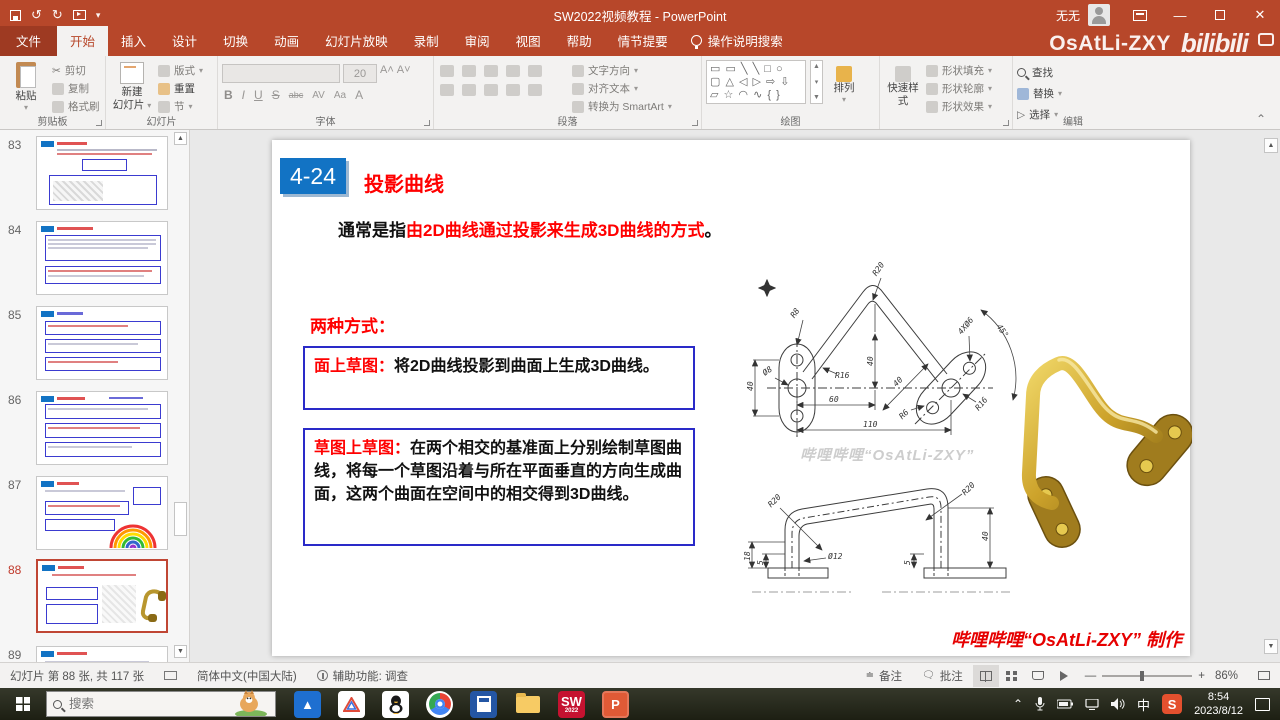 The image size is (1280, 720). Describe the element at coordinates (180, 88) in the screenshot. I see `reset-button: 重置` at that location.